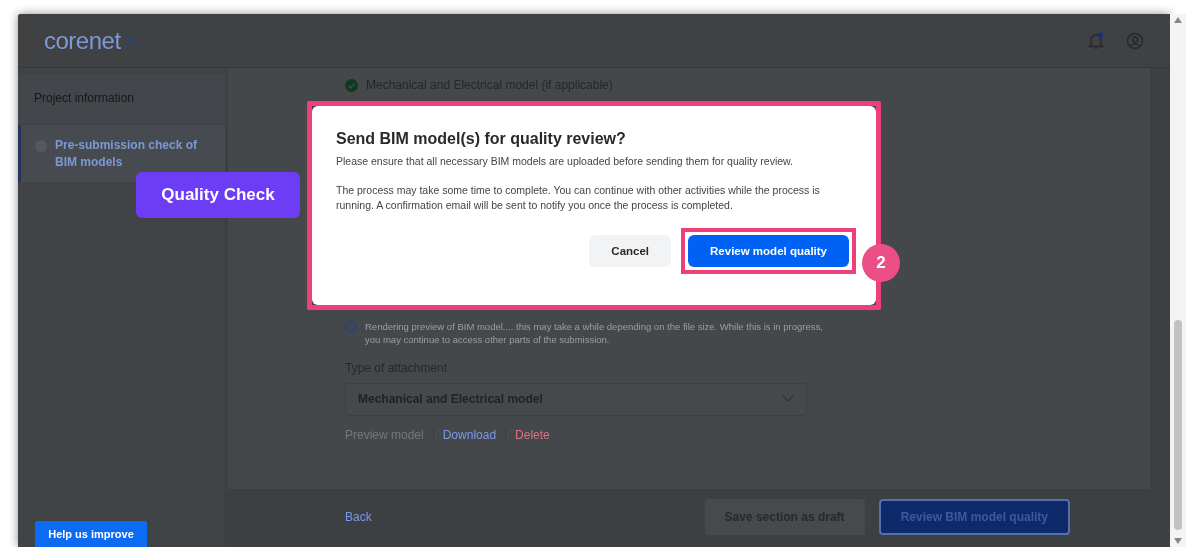 The height and width of the screenshot is (547, 1190). I want to click on help-button: Help us improve, so click(91, 534).